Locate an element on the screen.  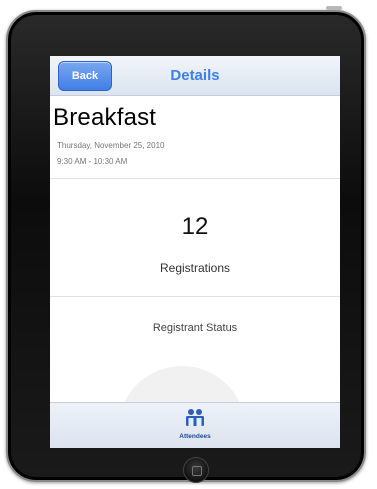
tab-attendees: Attendees is located at coordinates (195, 426).